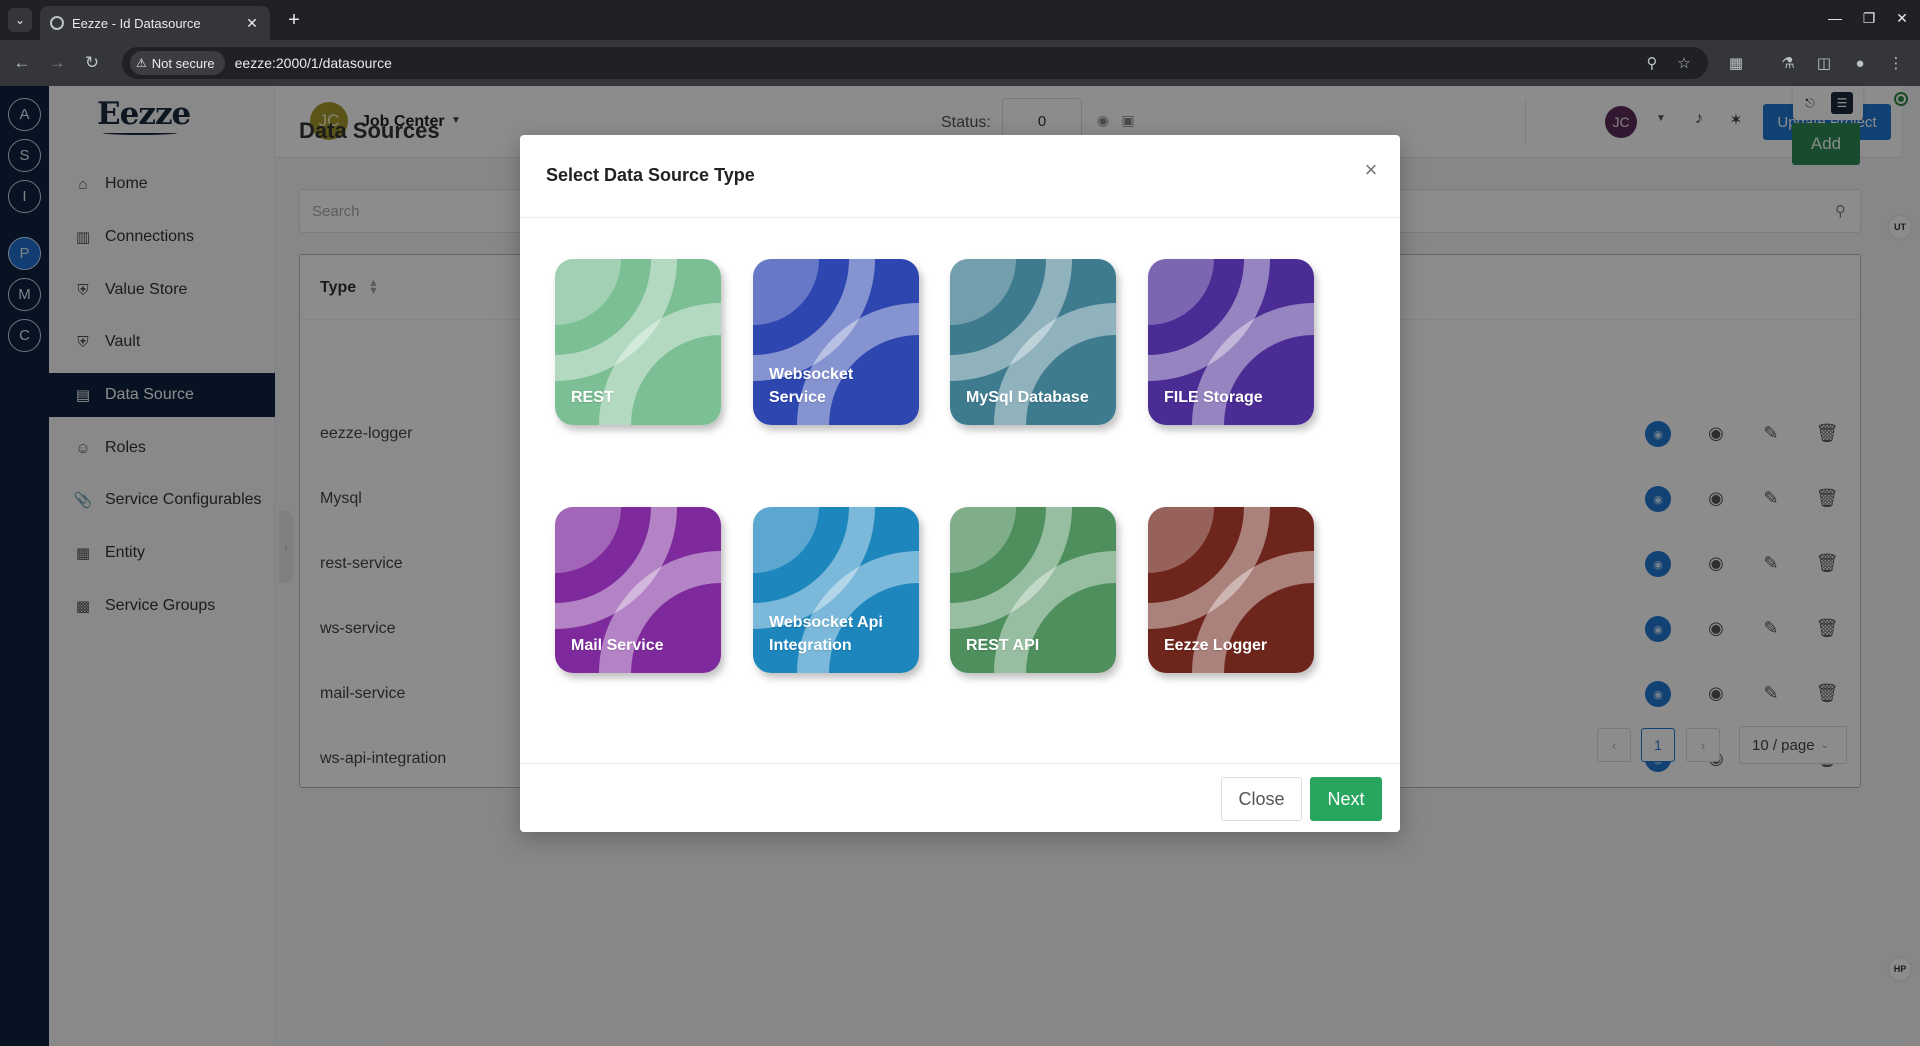 The image size is (1920, 1046). Describe the element at coordinates (617, 645) in the screenshot. I see `card-label: Mail Service` at that location.